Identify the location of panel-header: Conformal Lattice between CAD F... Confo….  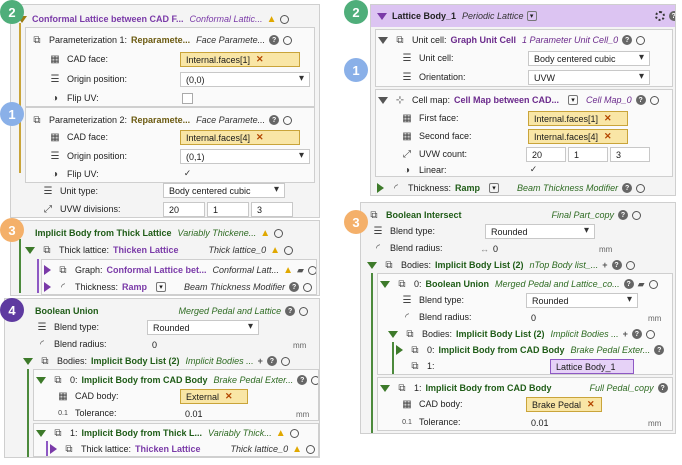
(167, 19).